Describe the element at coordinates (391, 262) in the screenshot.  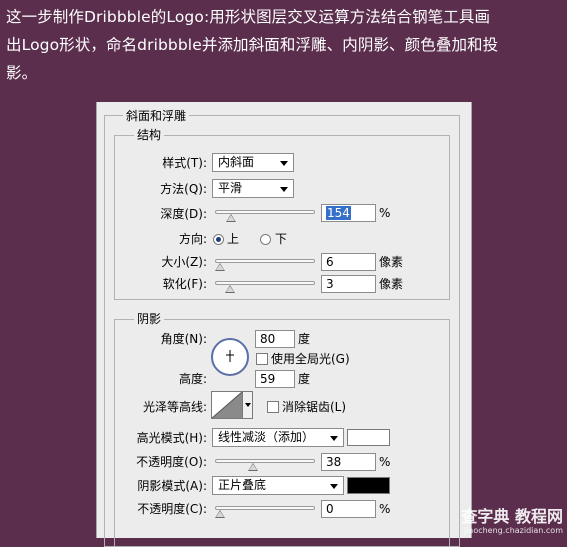
I see `size-unit: 像素` at that location.